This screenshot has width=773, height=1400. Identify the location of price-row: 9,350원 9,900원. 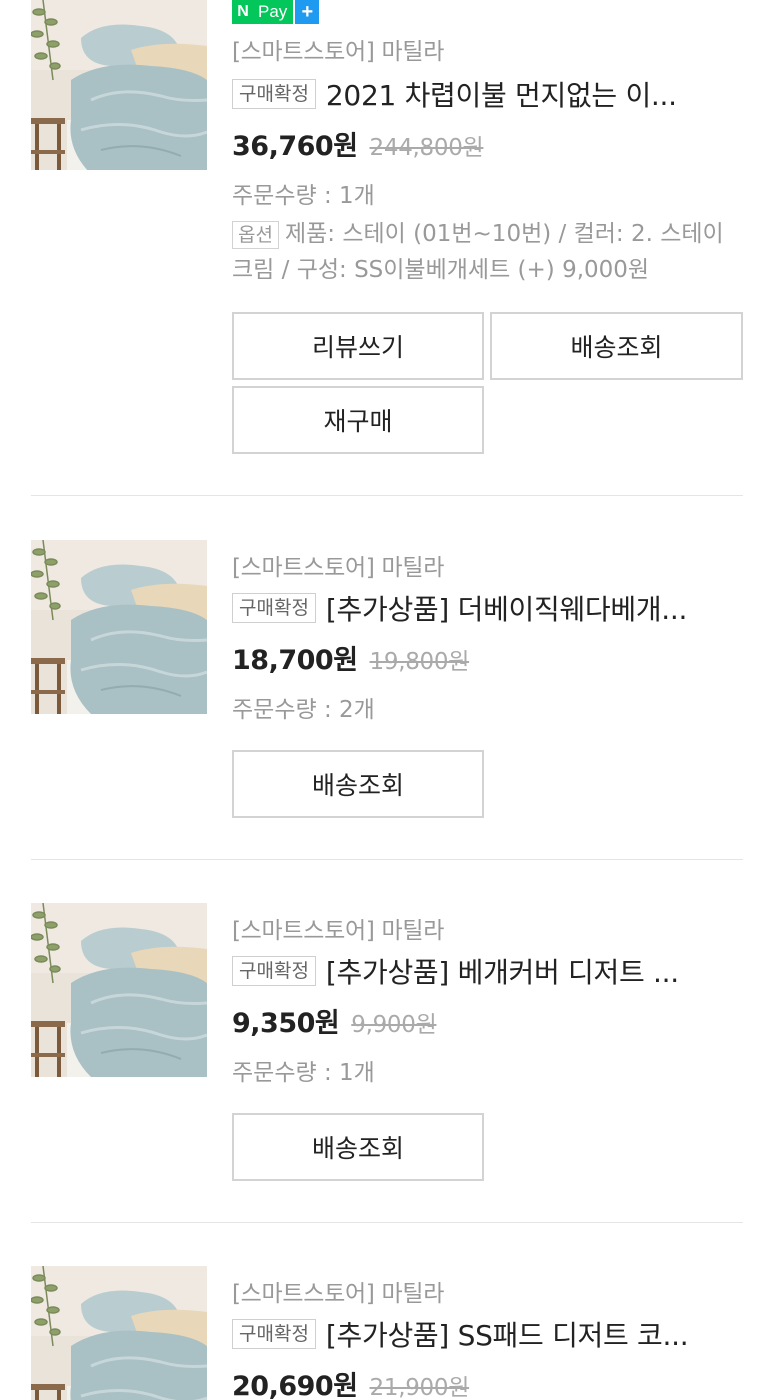
(334, 1020).